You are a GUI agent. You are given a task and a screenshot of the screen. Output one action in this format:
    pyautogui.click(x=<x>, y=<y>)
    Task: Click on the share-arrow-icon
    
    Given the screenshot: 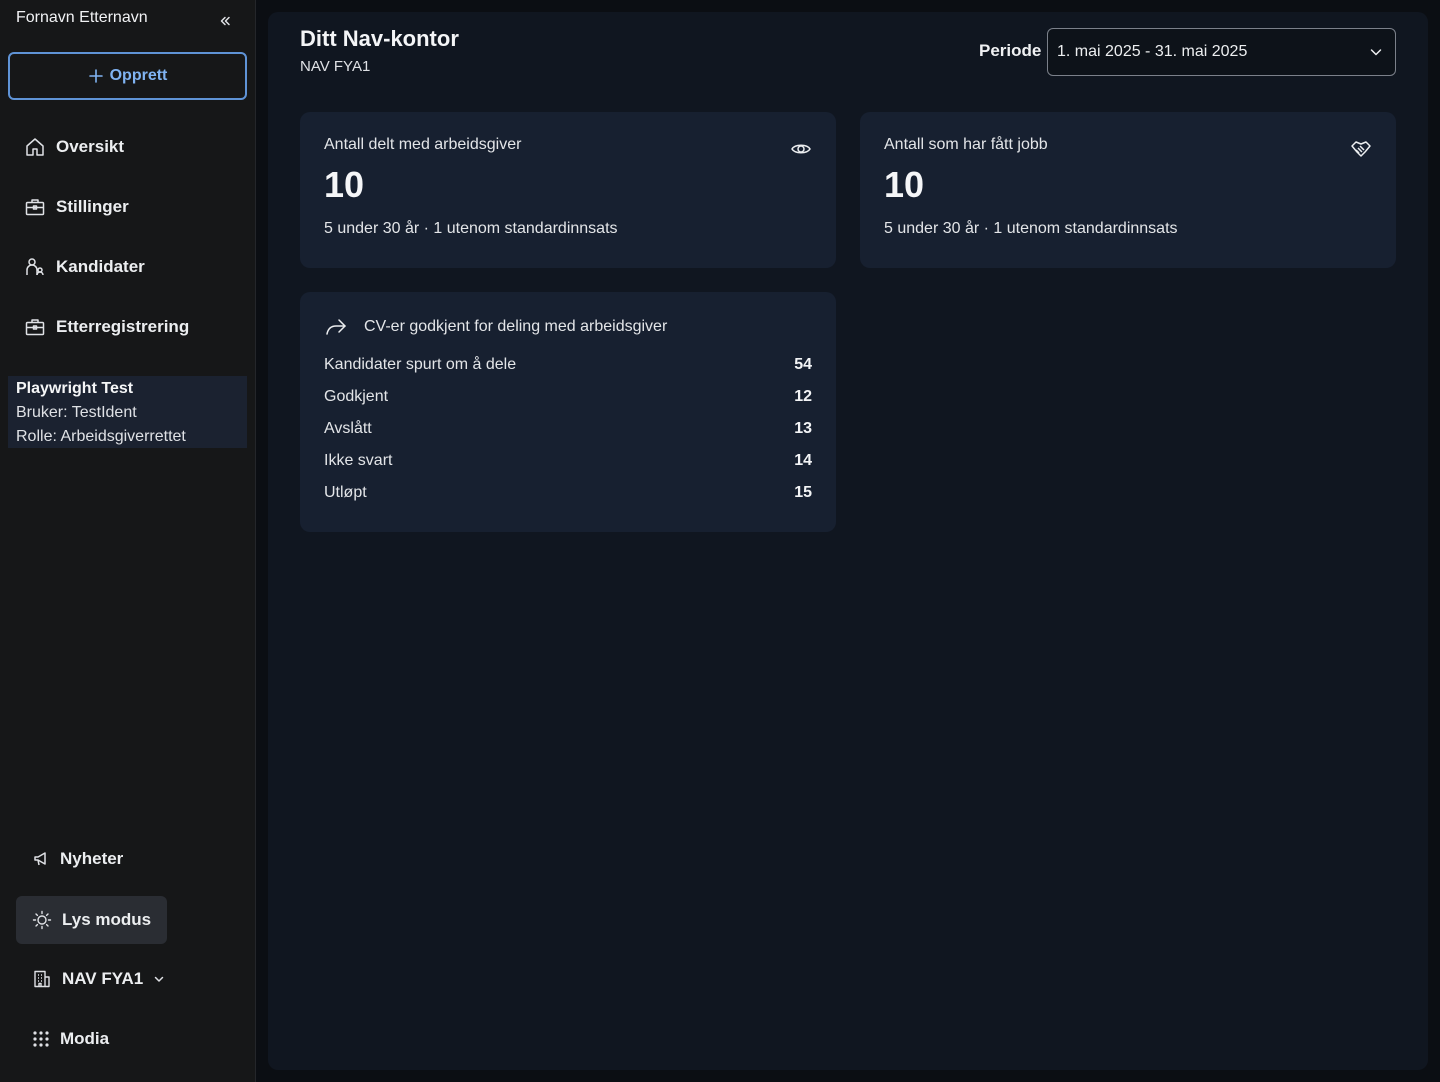 What is the action you would take?
    pyautogui.click(x=336, y=327)
    